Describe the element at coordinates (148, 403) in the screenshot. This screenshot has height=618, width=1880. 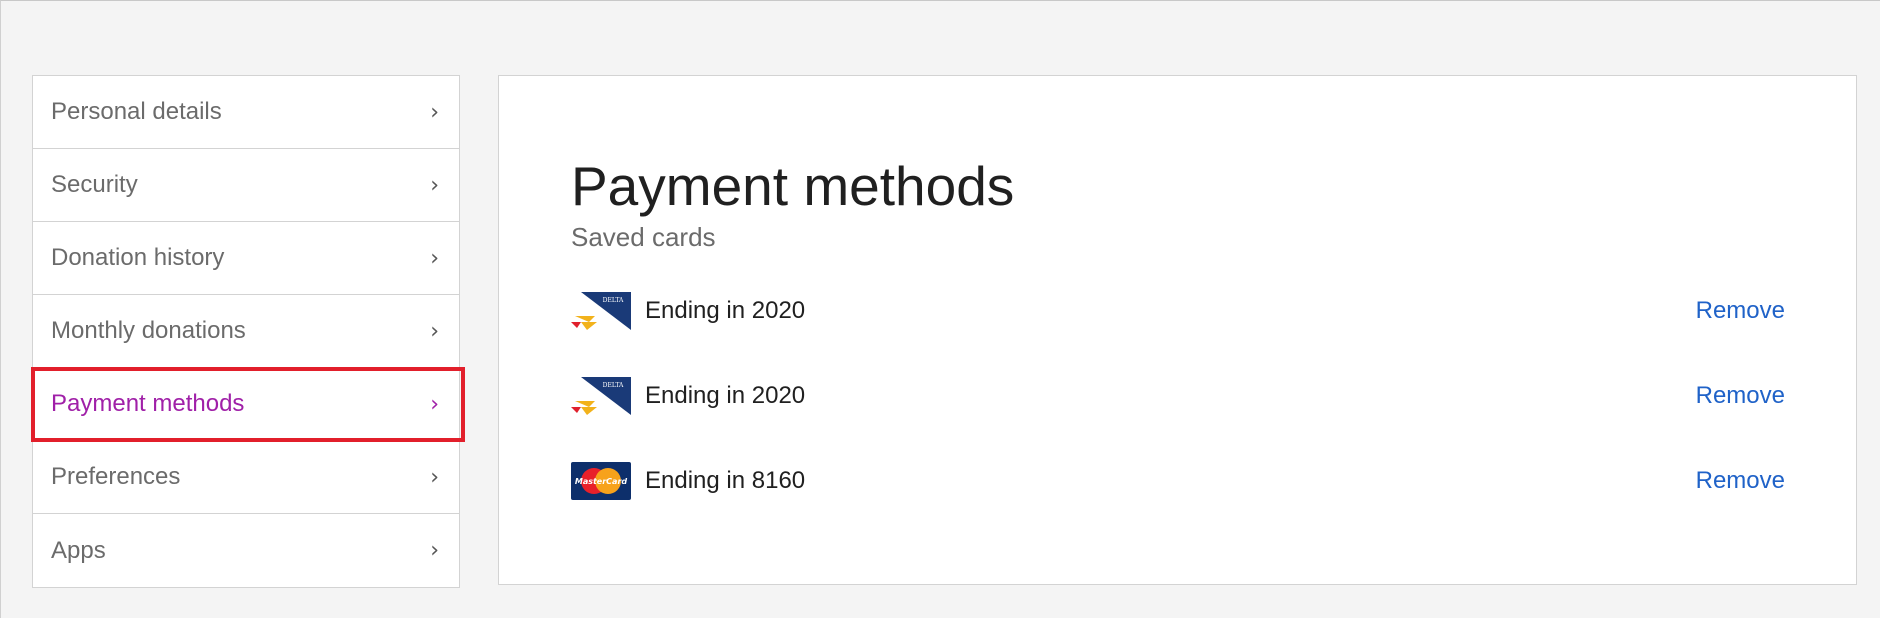
I see `sidebar-item-label: Payment methods` at that location.